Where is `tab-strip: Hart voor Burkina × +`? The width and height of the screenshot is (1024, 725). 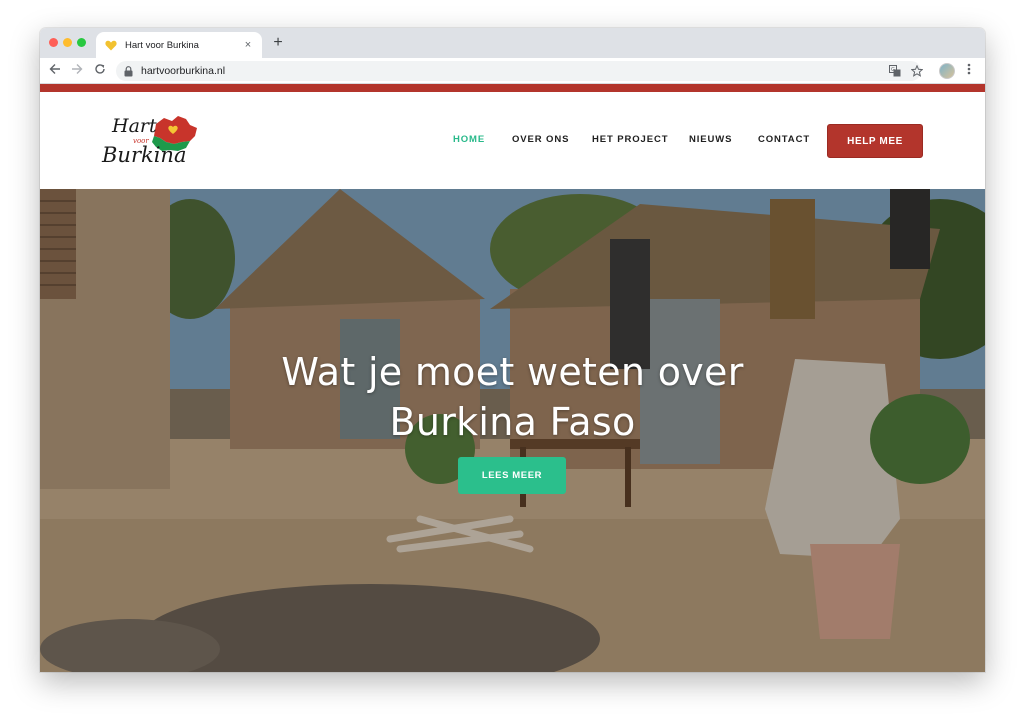
tab-strip: Hart voor Burkina × + is located at coordinates (512, 43).